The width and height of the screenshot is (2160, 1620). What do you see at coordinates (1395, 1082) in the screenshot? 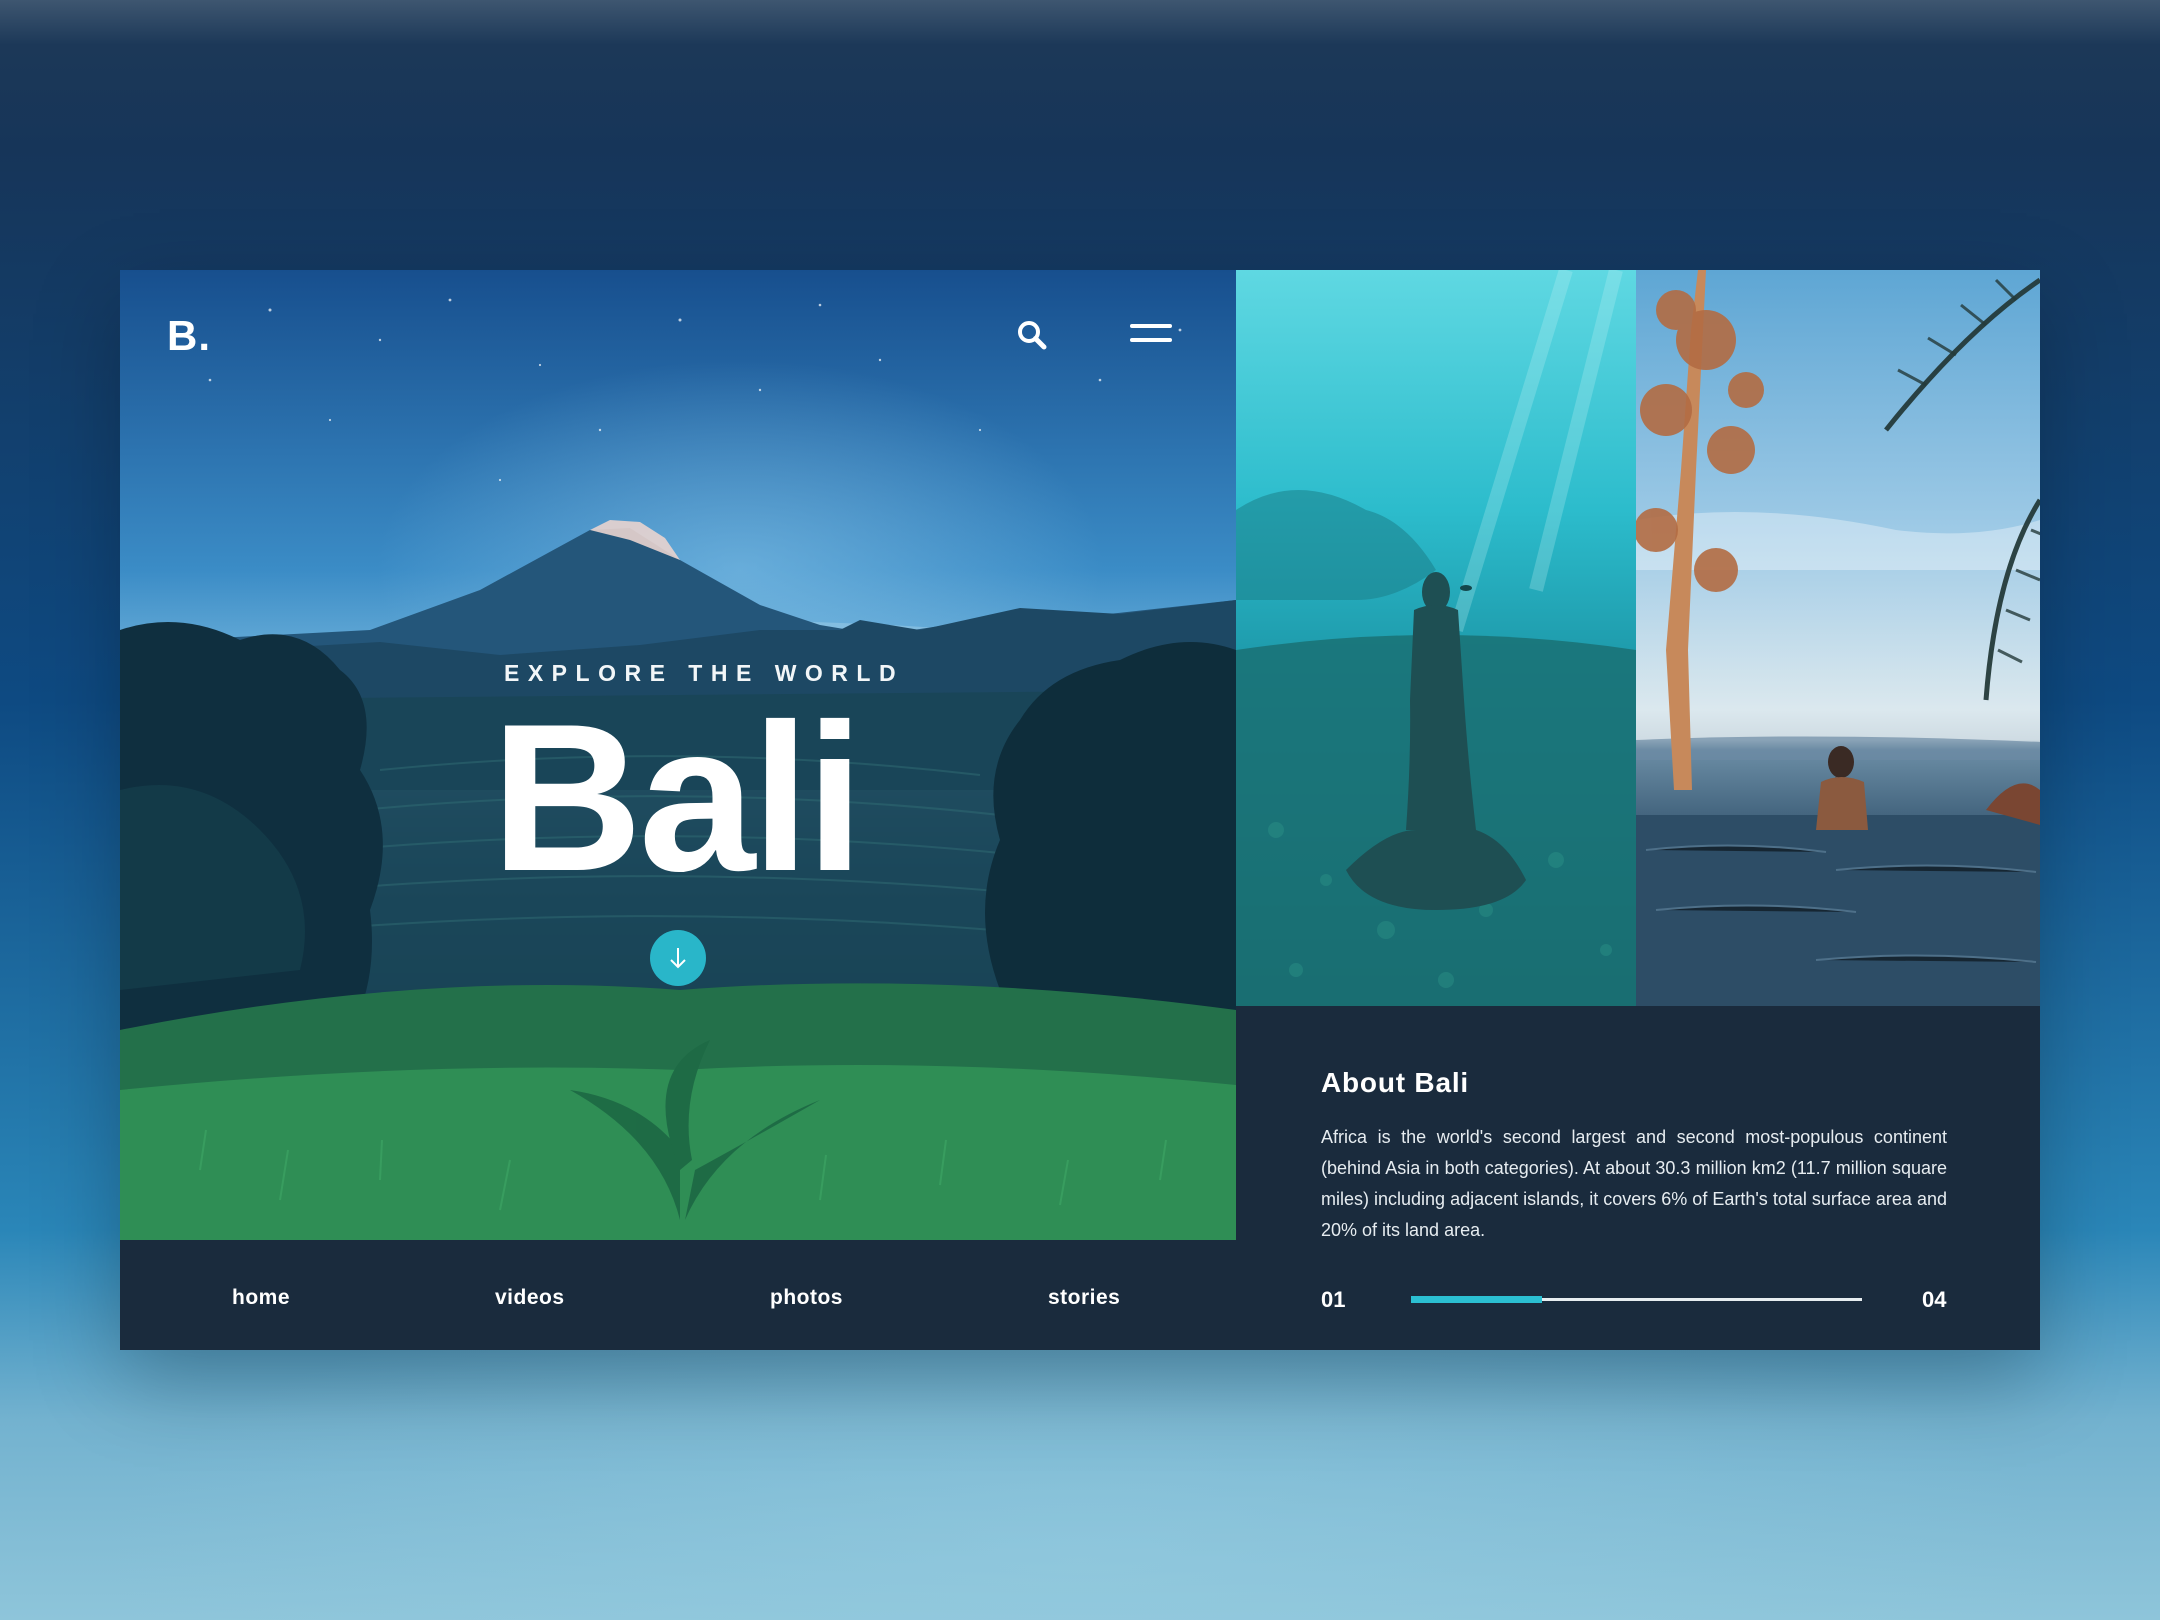
I see `about-title: About Bali` at bounding box center [1395, 1082].